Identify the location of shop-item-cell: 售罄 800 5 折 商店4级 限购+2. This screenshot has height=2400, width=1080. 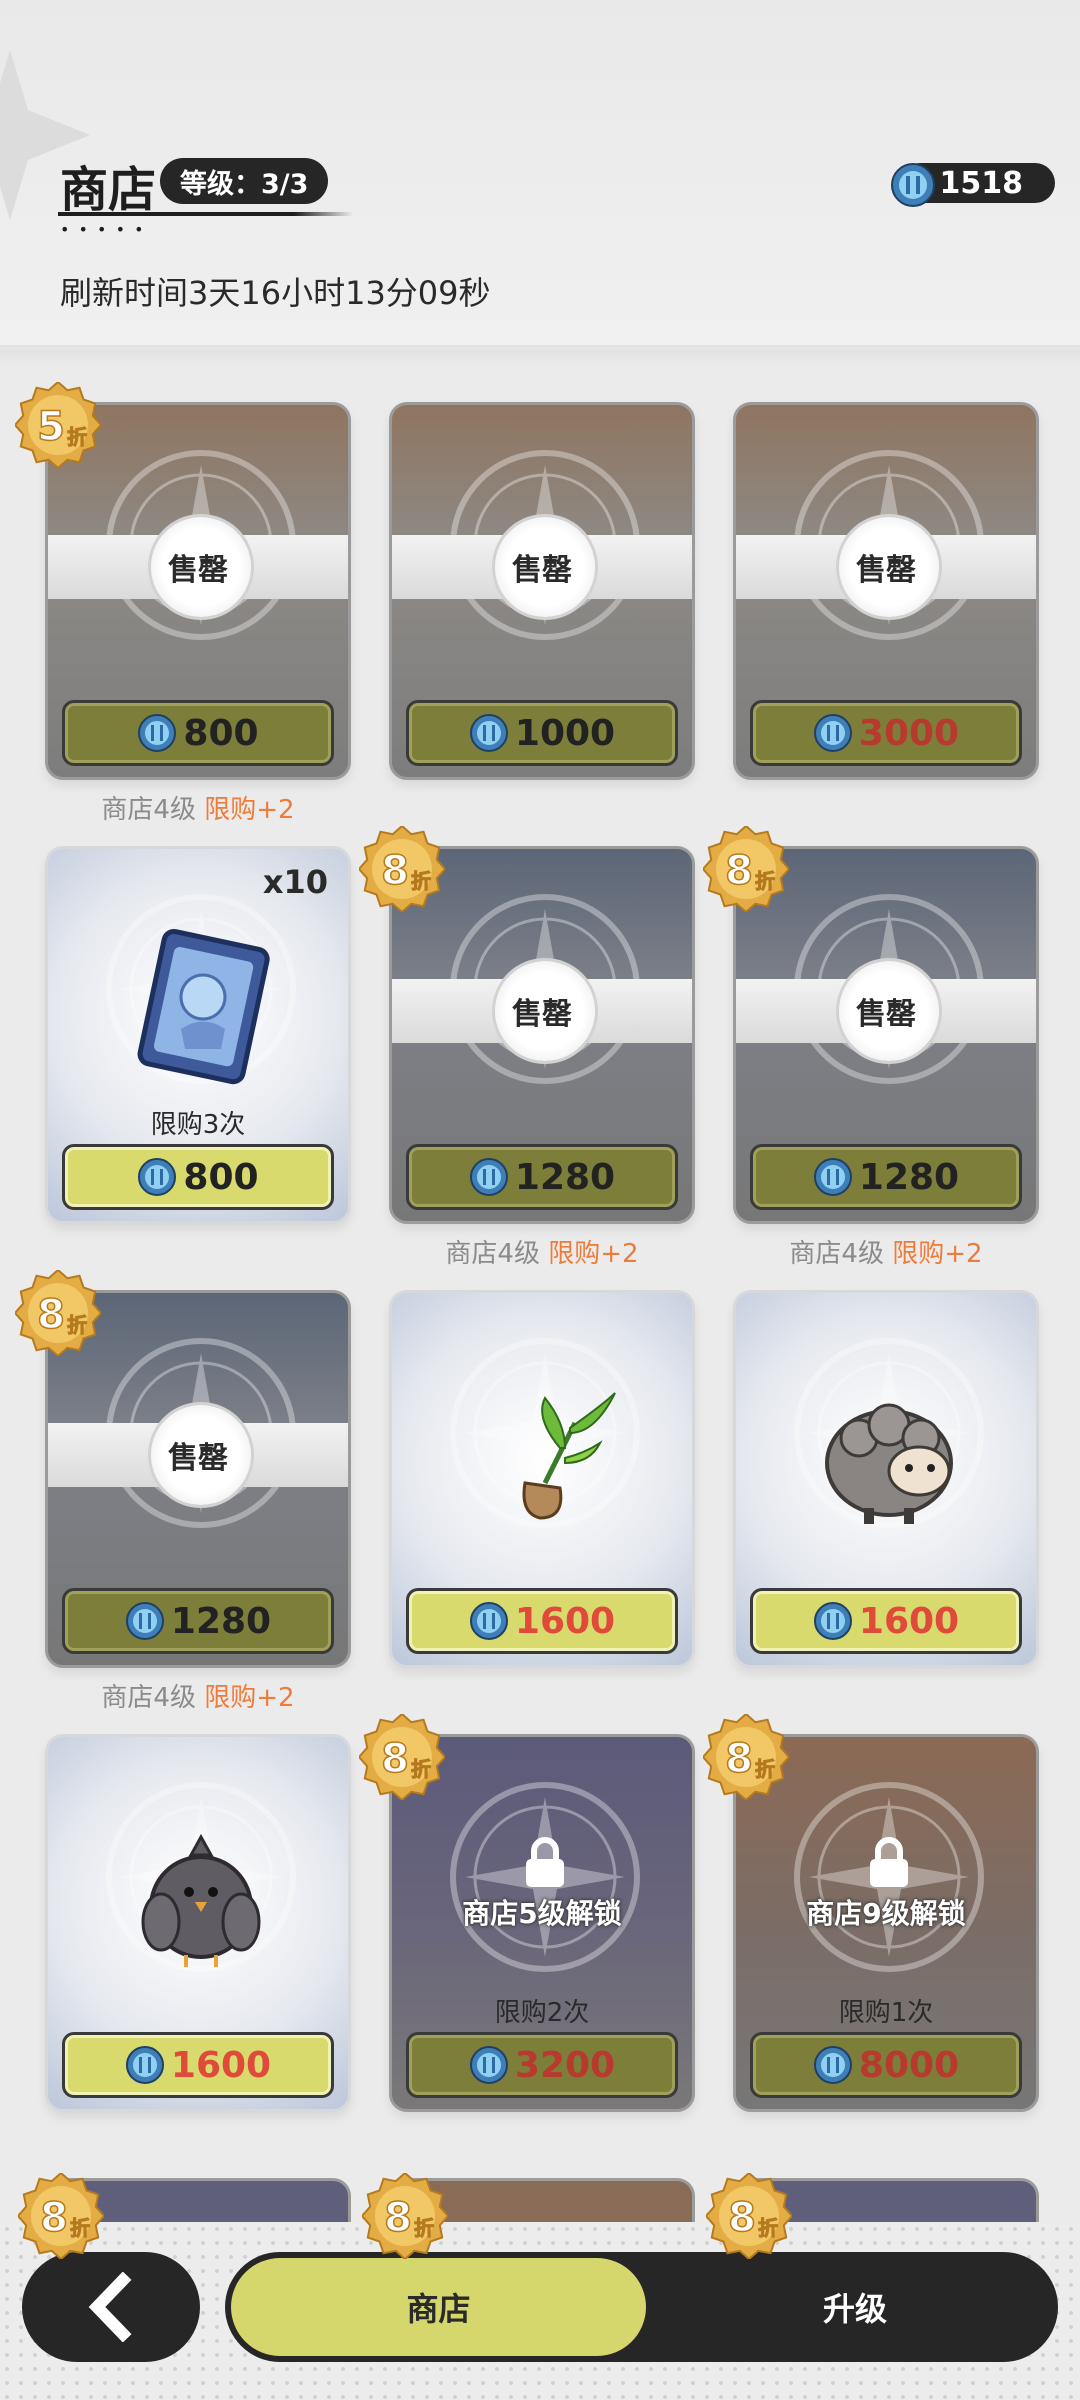
(183, 614).